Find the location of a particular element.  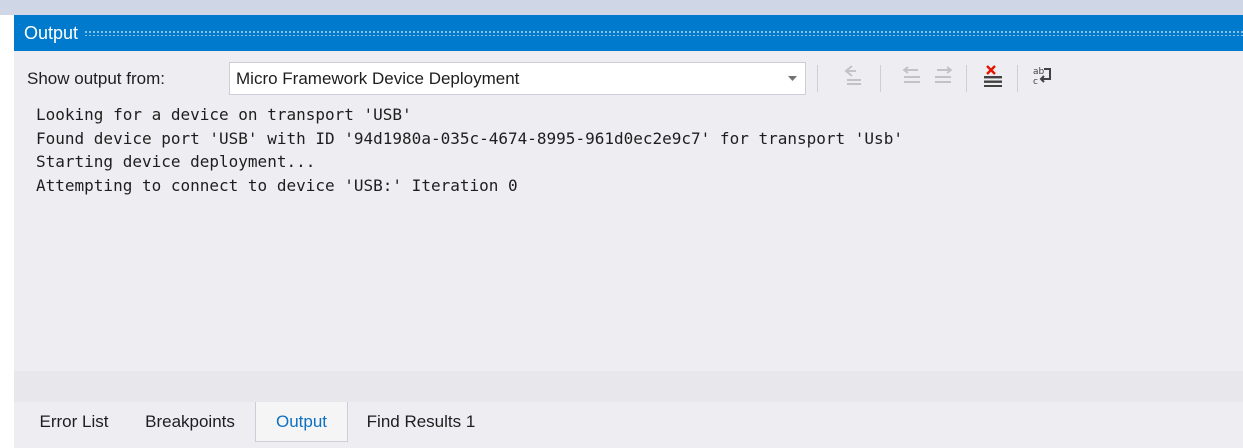

output-source-dropdown: Micro Framework Device Deployment is located at coordinates (517, 78).